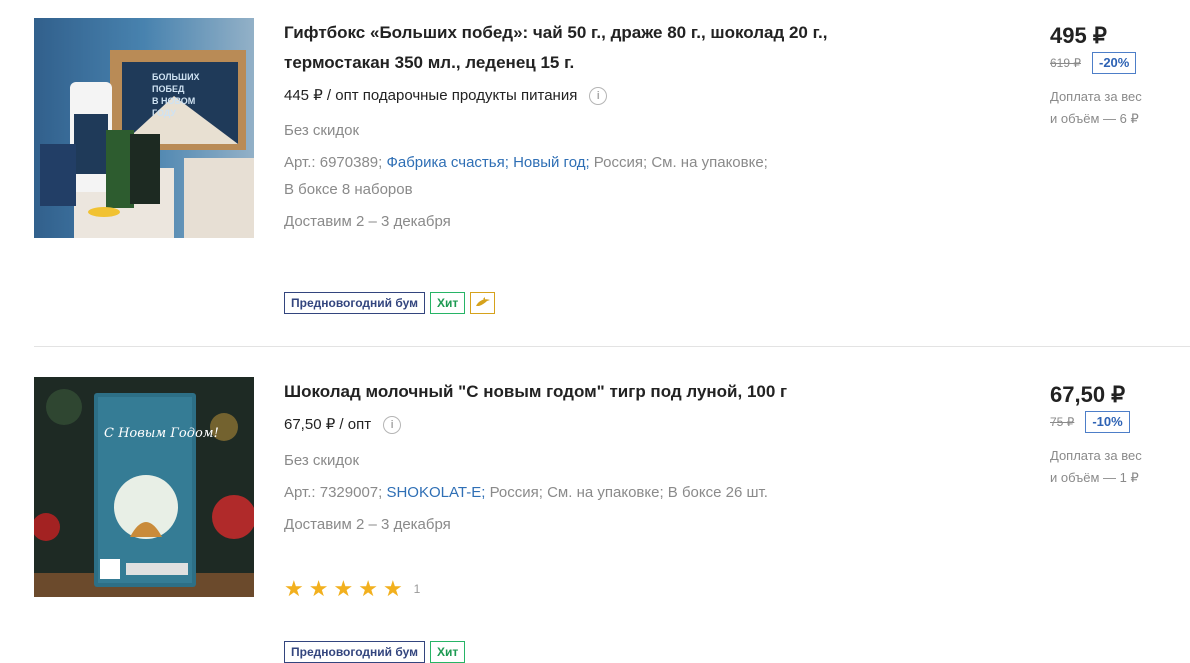 This screenshot has width=1190, height=663. What do you see at coordinates (1120, 467) in the screenshot?
I see `weight-surcharge: Доплата за вес и объём — 1 ₽` at bounding box center [1120, 467].